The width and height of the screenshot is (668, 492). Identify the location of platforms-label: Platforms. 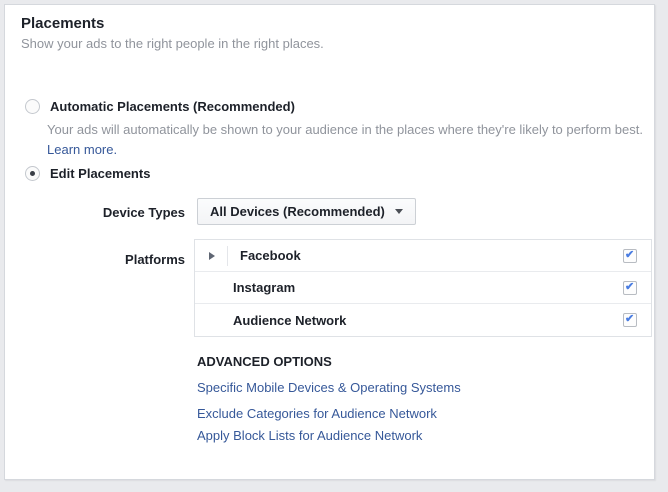
(155, 259).